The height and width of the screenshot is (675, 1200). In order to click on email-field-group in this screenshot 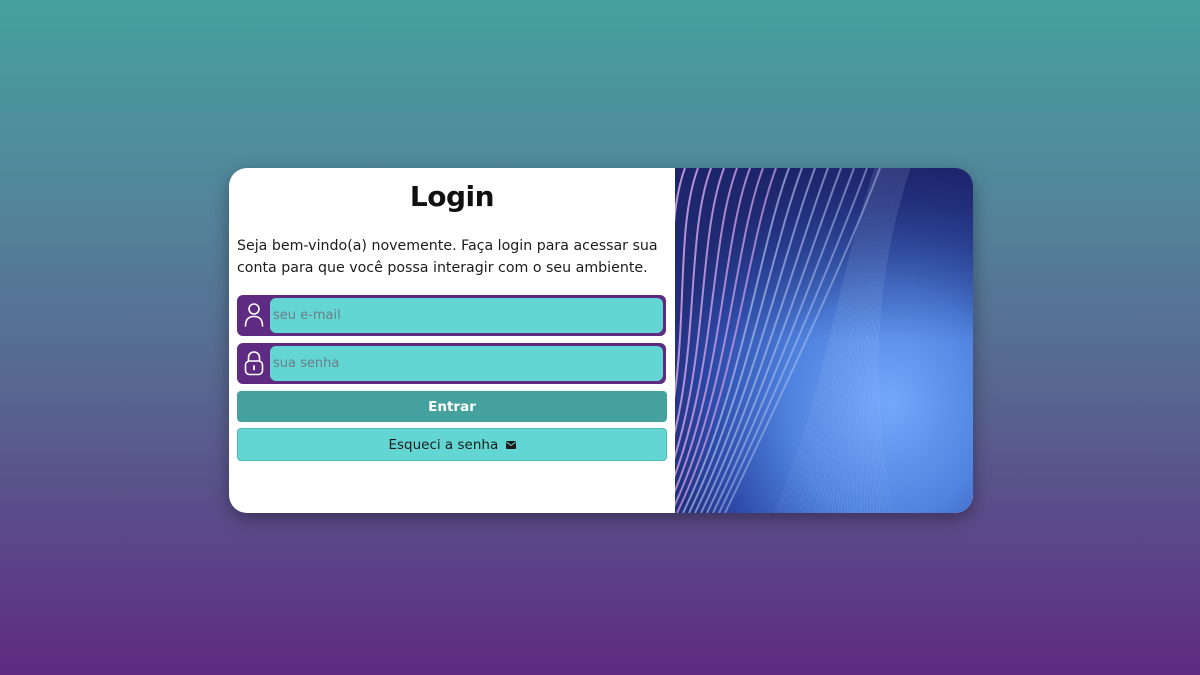, I will do `click(451, 315)`.